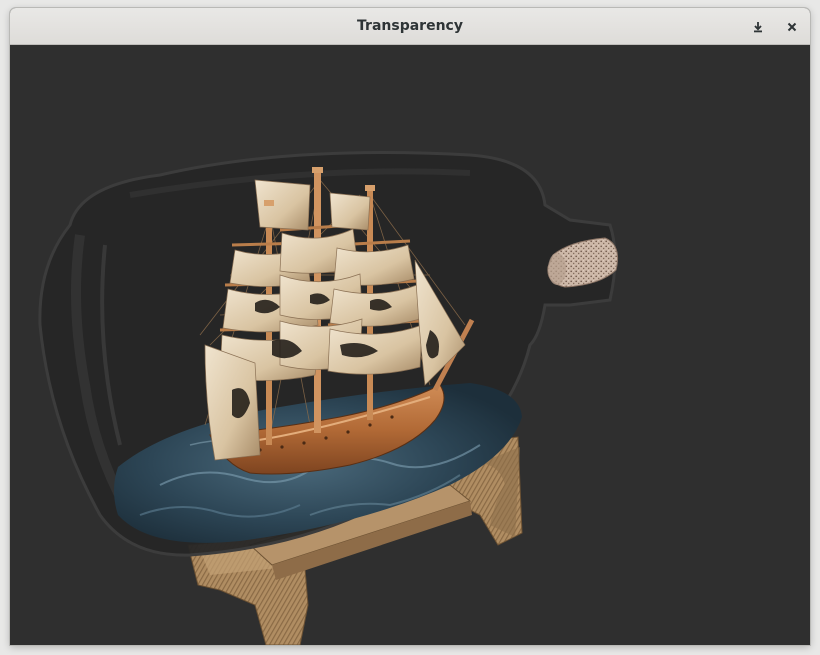  I want to click on minimize-icon, so click(758, 27).